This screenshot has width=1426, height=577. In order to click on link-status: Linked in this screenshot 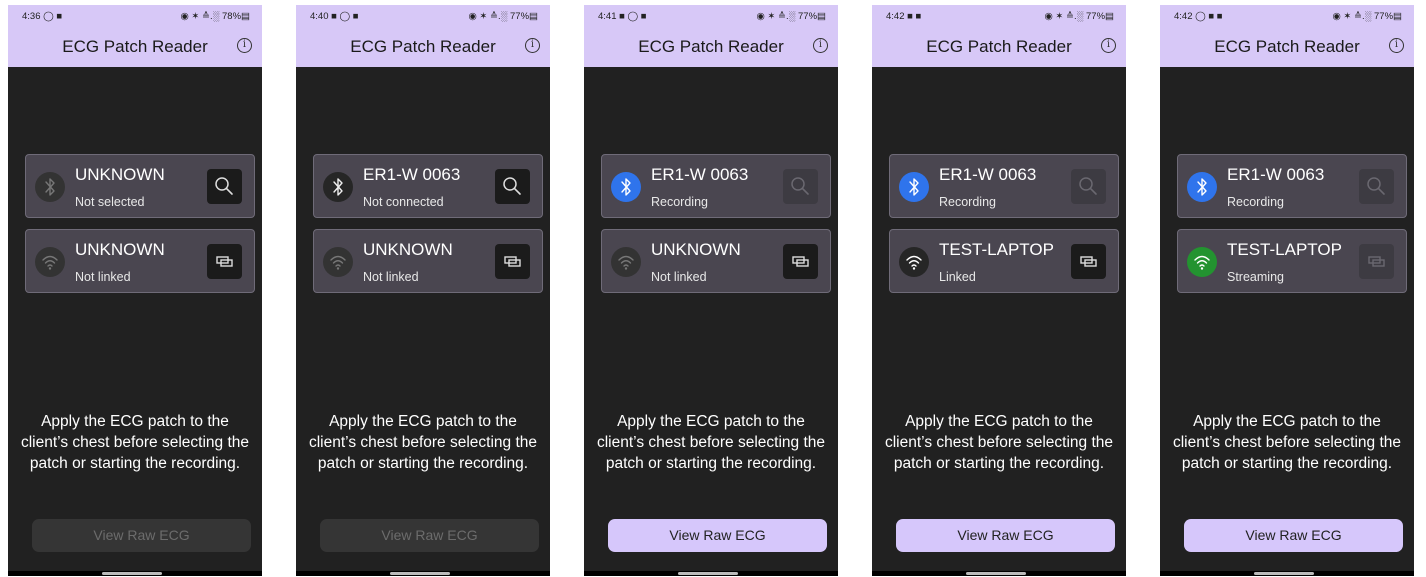, I will do `click(957, 277)`.